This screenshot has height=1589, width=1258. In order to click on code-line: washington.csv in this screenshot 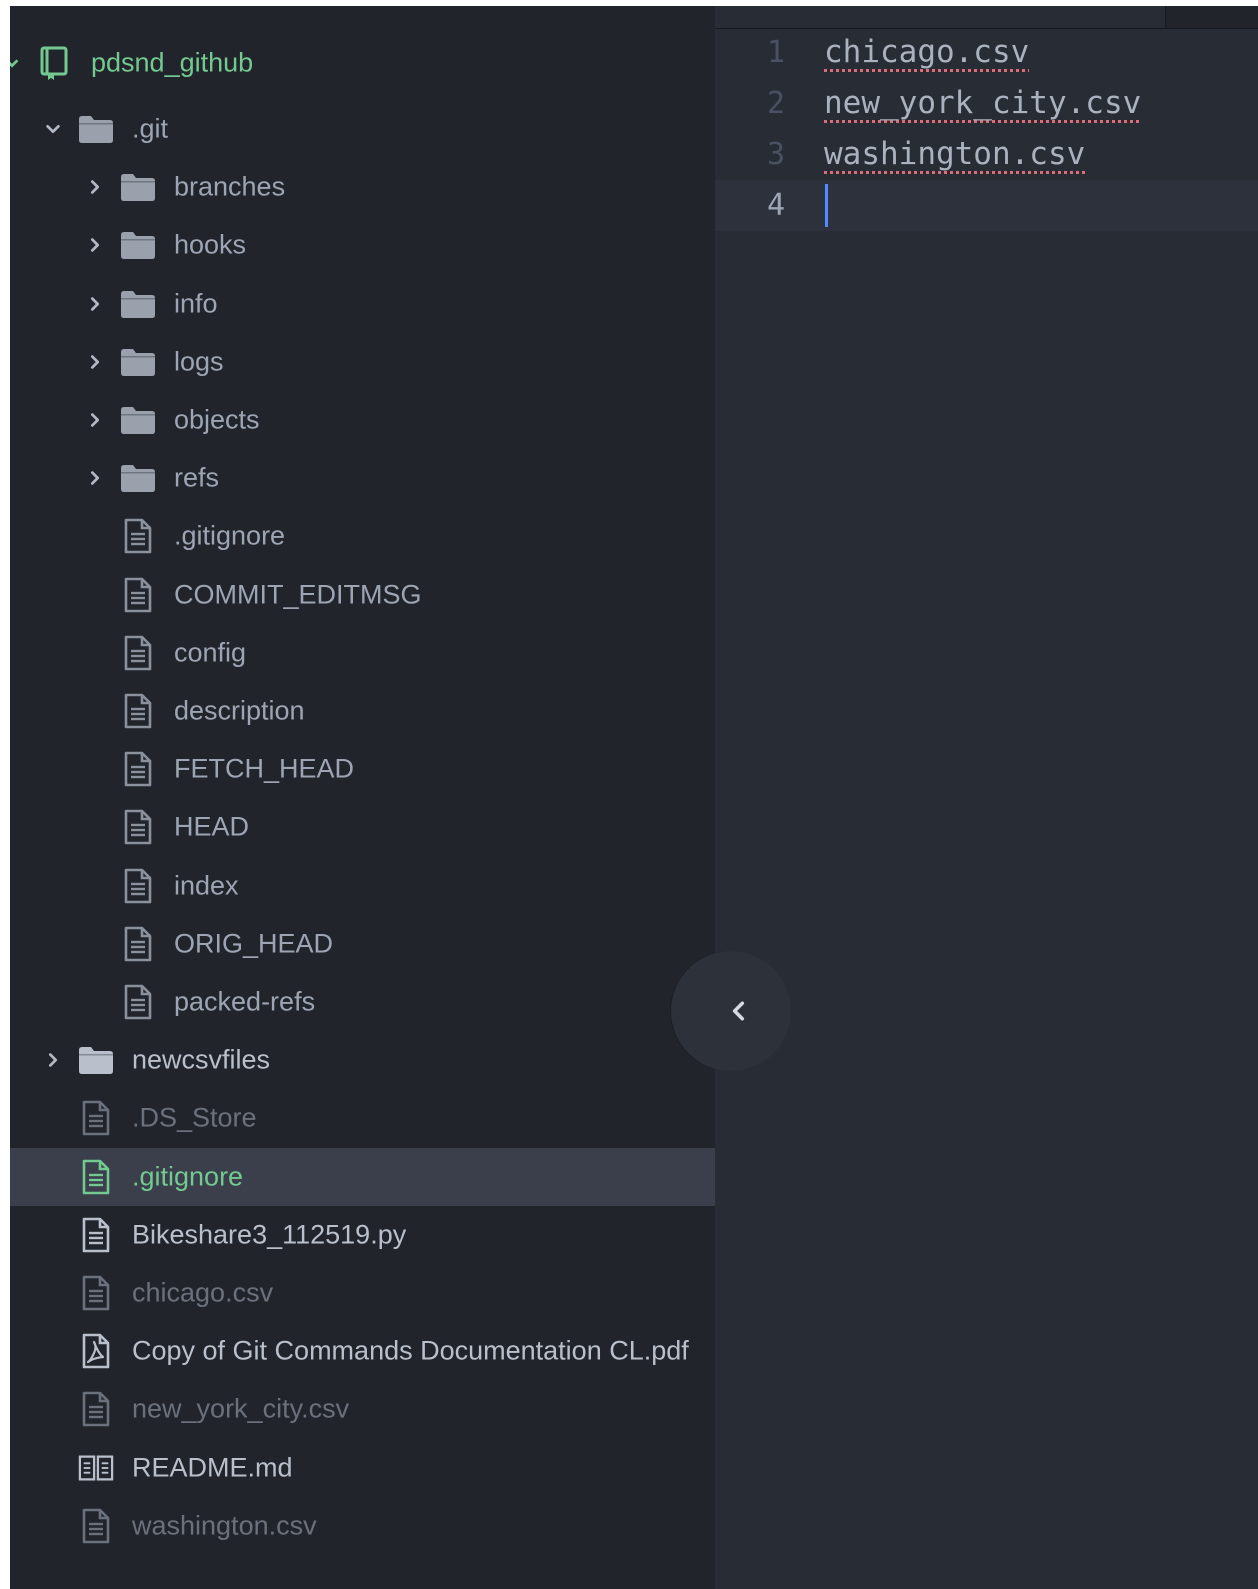, I will do `click(986, 154)`.